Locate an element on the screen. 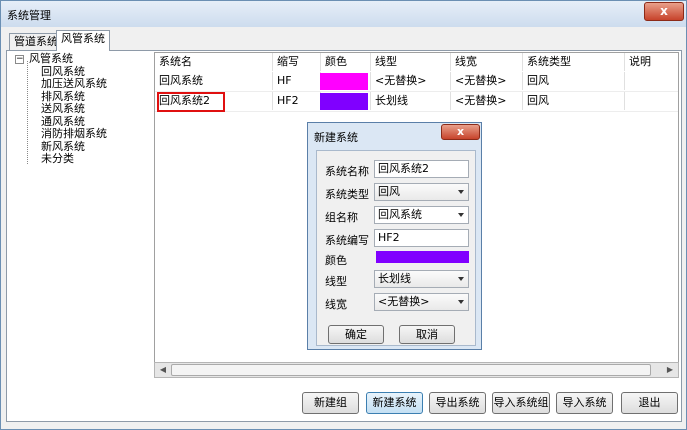 This screenshot has height=430, width=687. group-name-combobox: 回风系统 is located at coordinates (421, 215).